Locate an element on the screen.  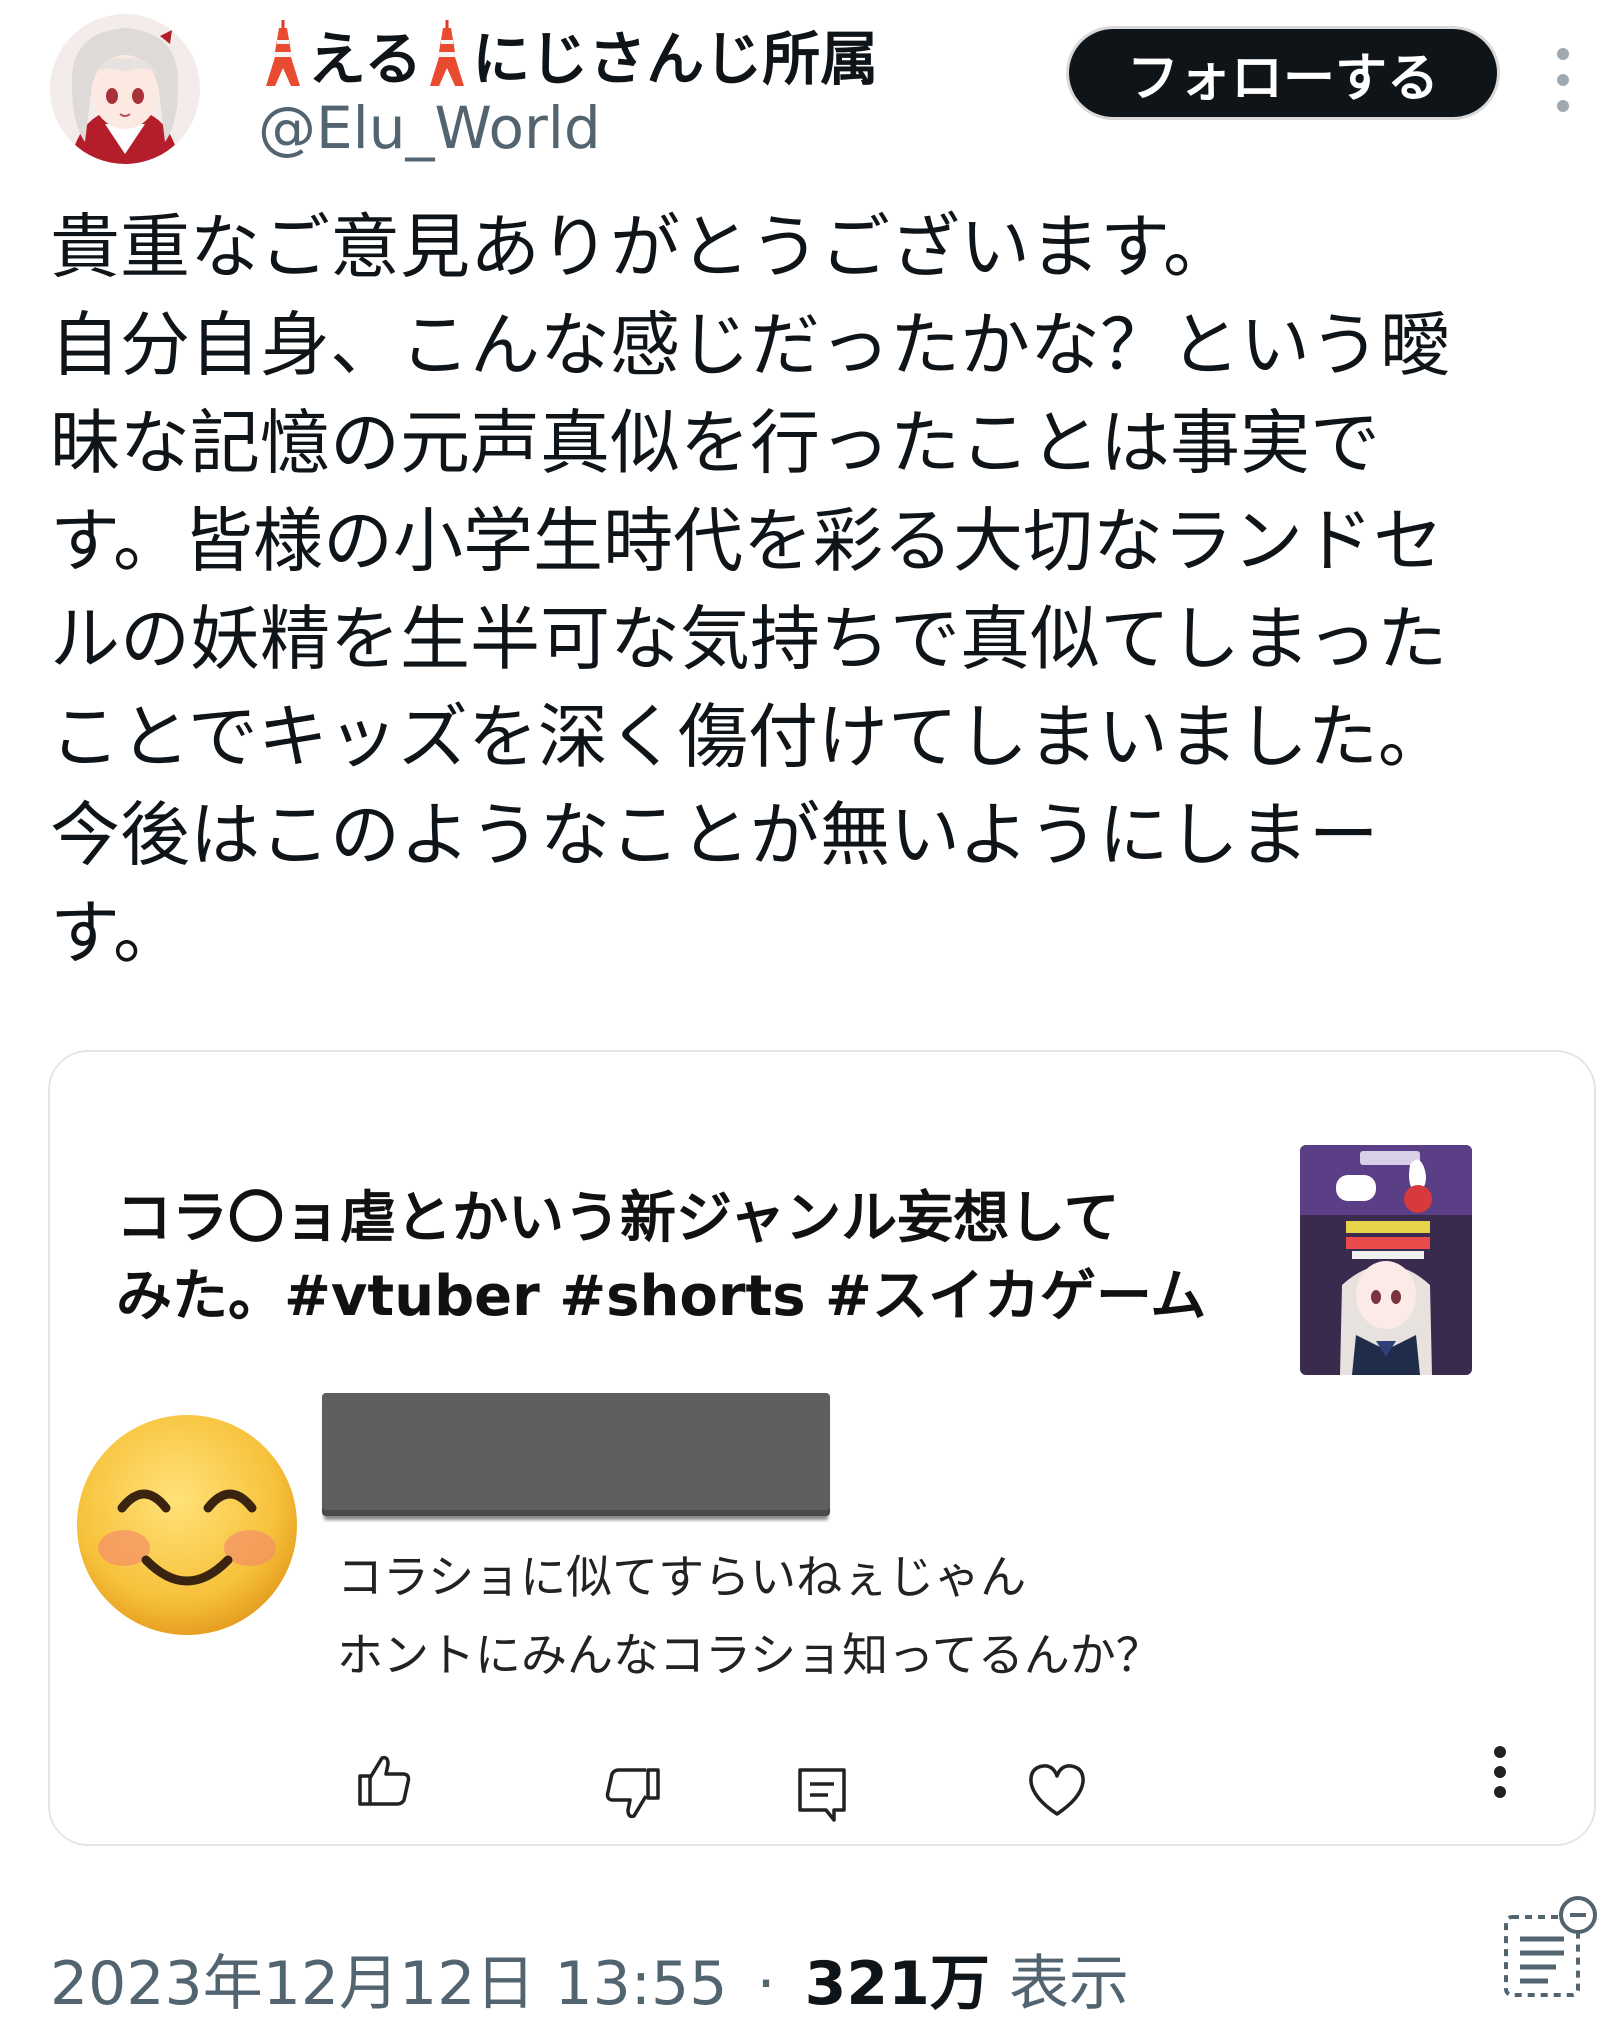
author-avatar is located at coordinates (125, 89).